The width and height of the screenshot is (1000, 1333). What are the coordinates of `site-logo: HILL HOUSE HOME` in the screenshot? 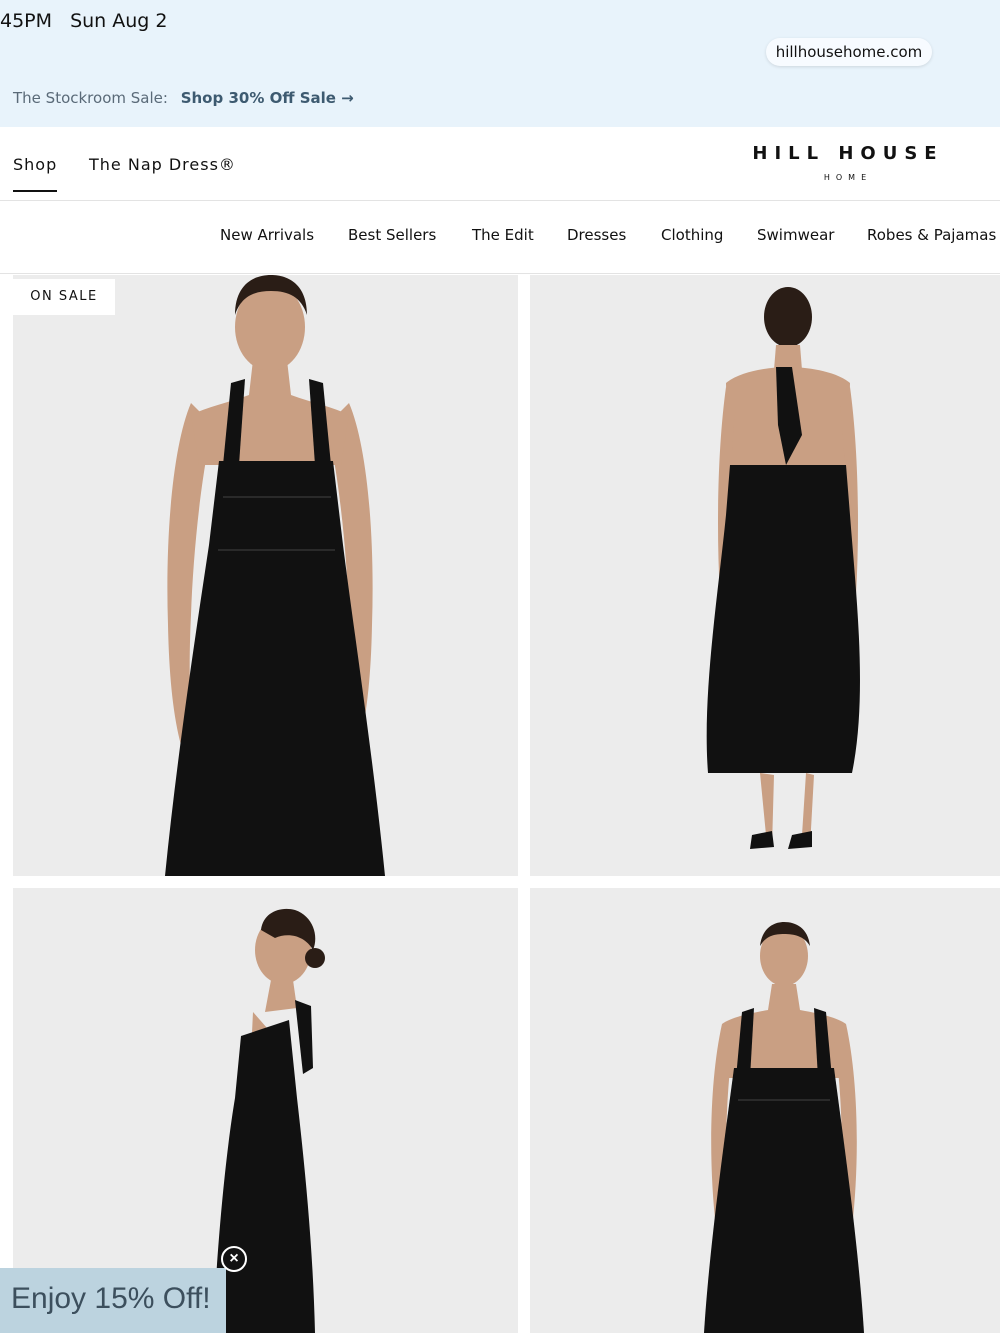 It's located at (848, 162).